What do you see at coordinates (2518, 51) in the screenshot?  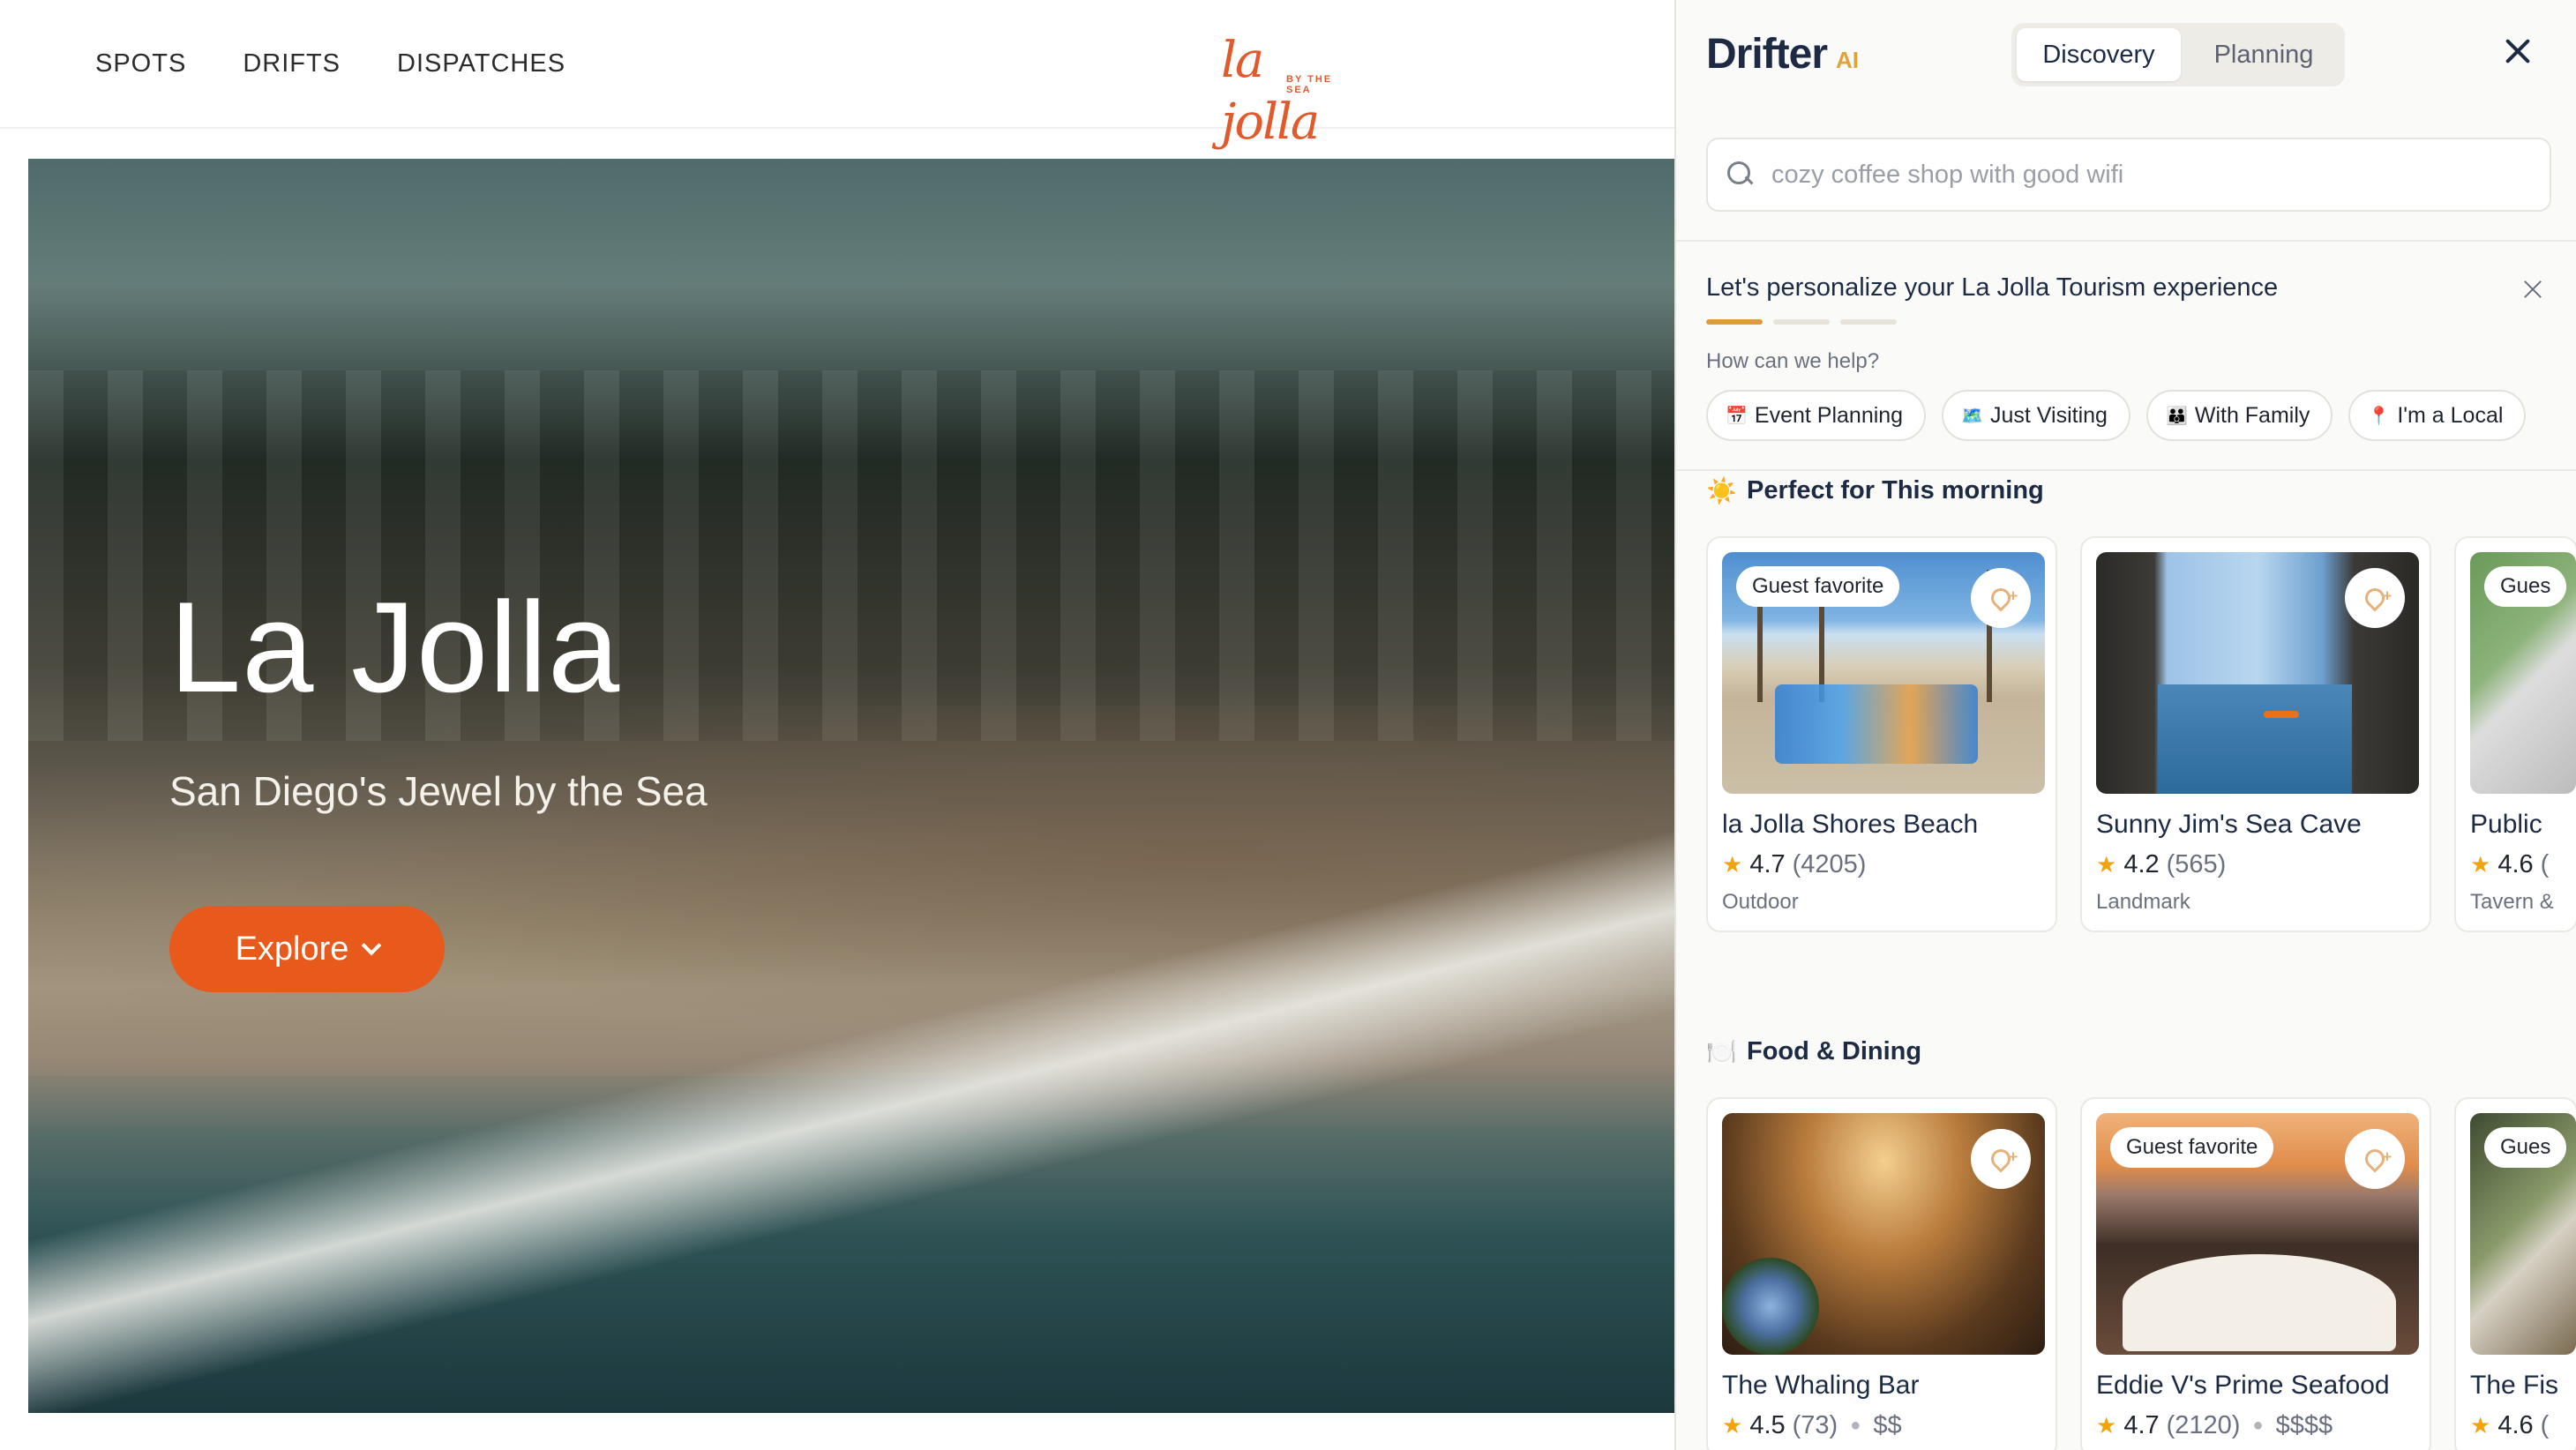 I see `close-panel-icon` at bounding box center [2518, 51].